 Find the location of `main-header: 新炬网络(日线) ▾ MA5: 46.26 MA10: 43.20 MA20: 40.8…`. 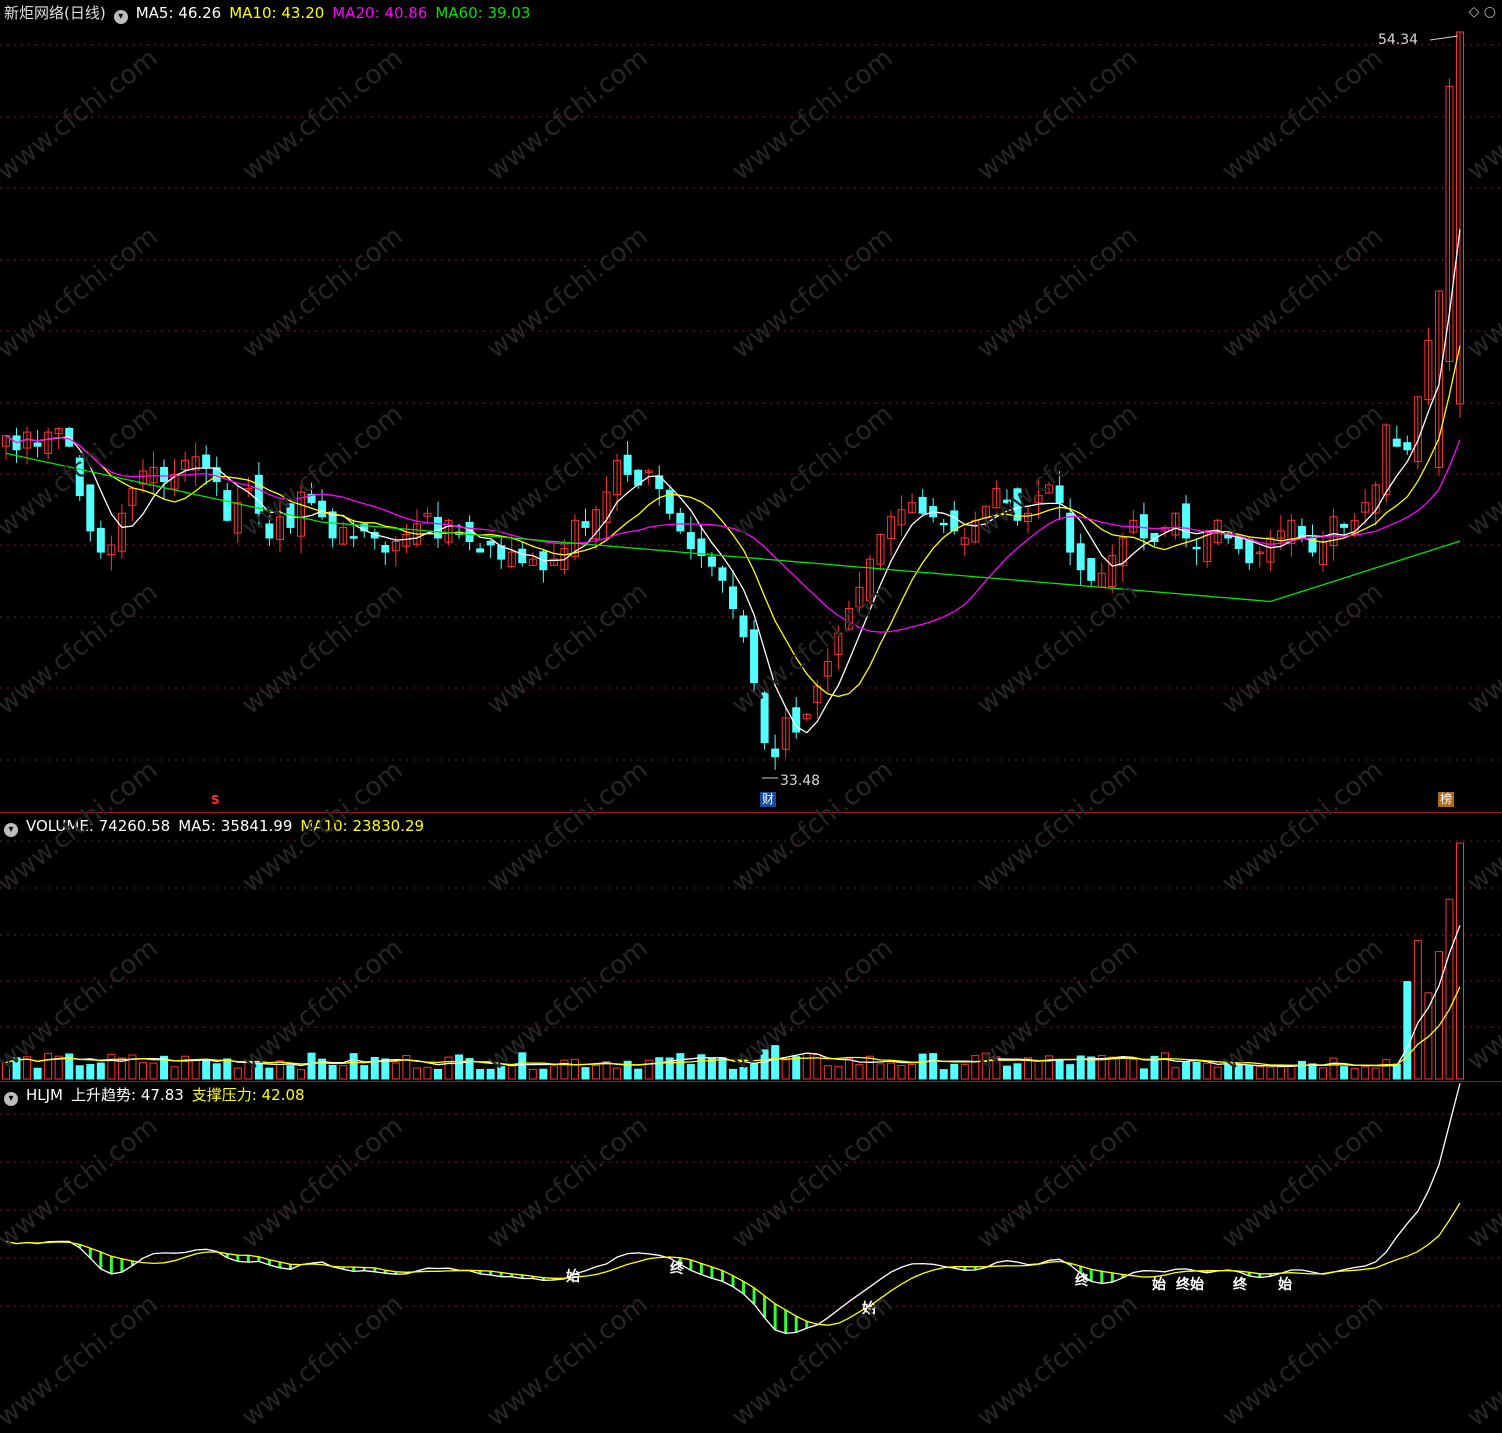

main-header: 新炬网络(日线) ▾ MA5: 46.26 MA10: 43.20 MA20: 40.8… is located at coordinates (271, 14).